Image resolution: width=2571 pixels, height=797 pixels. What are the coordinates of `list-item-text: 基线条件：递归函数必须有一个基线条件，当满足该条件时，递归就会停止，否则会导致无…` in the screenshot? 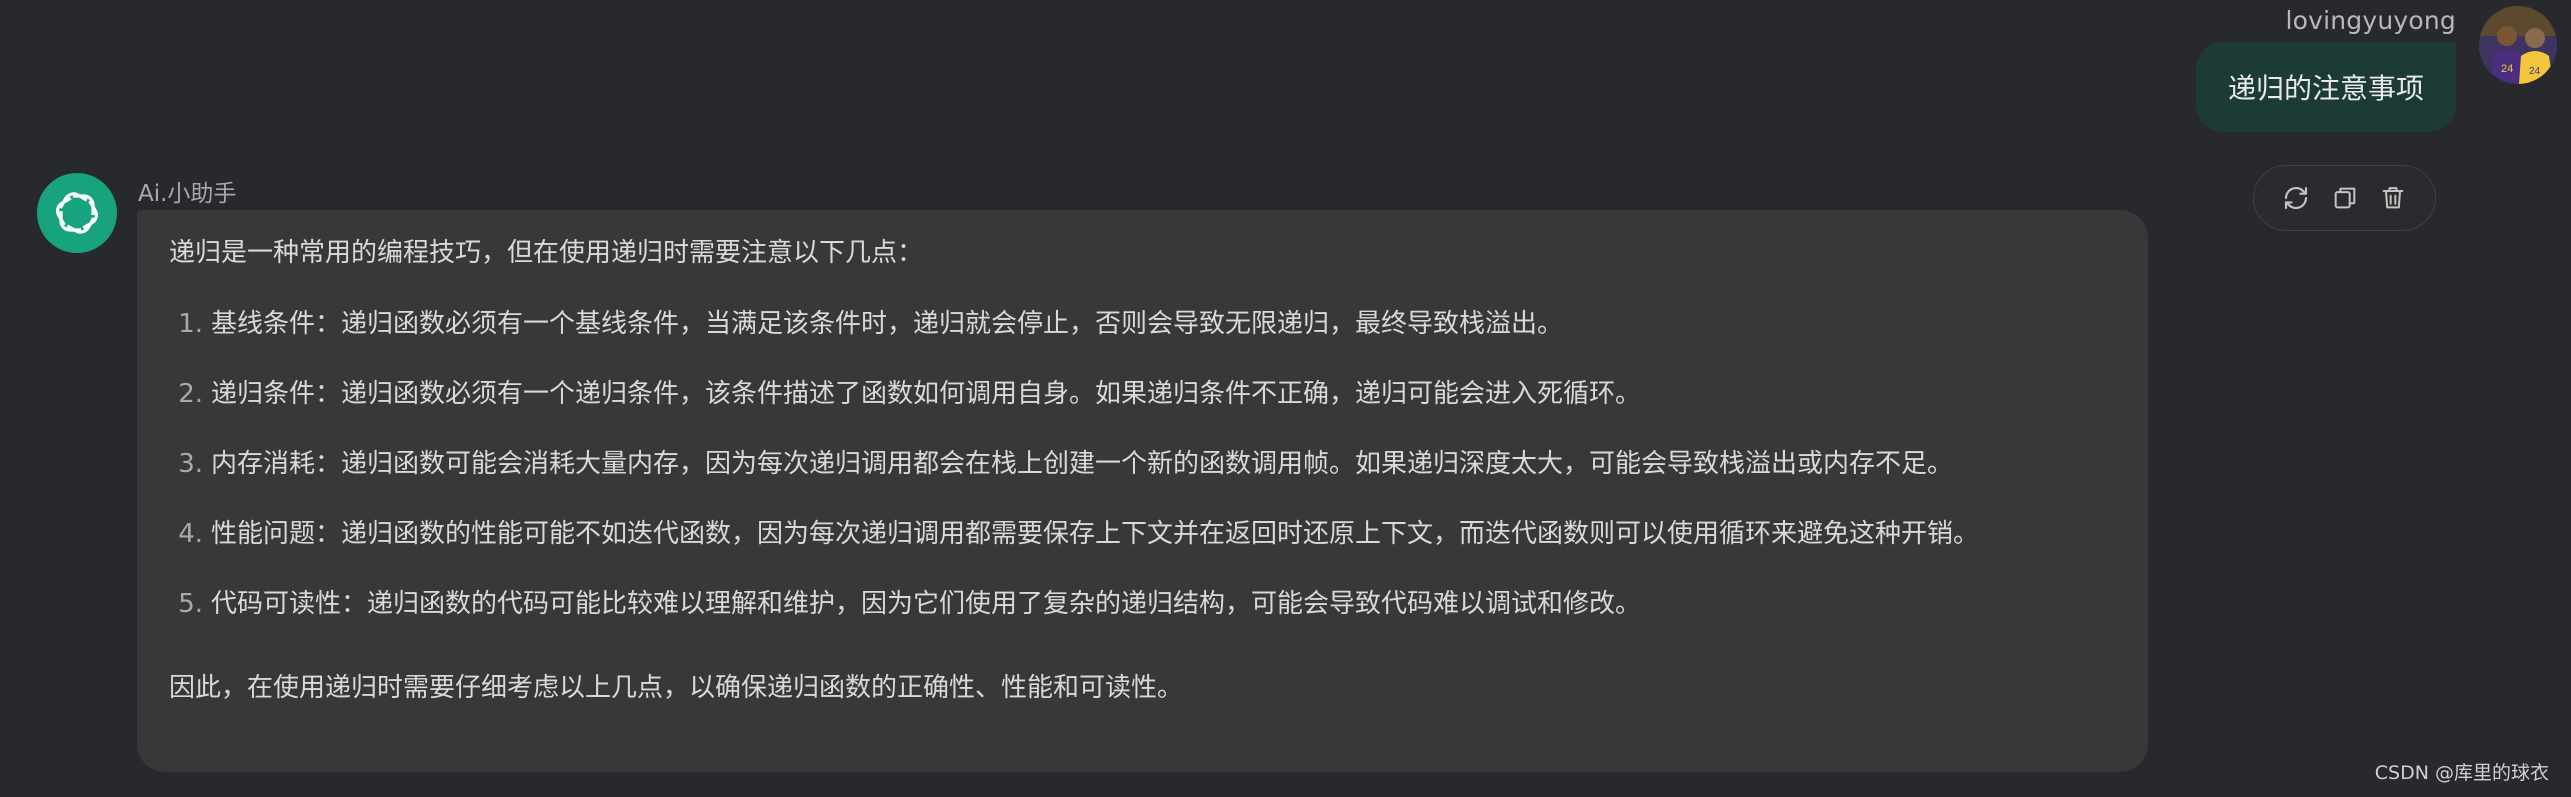 It's located at (887, 324).